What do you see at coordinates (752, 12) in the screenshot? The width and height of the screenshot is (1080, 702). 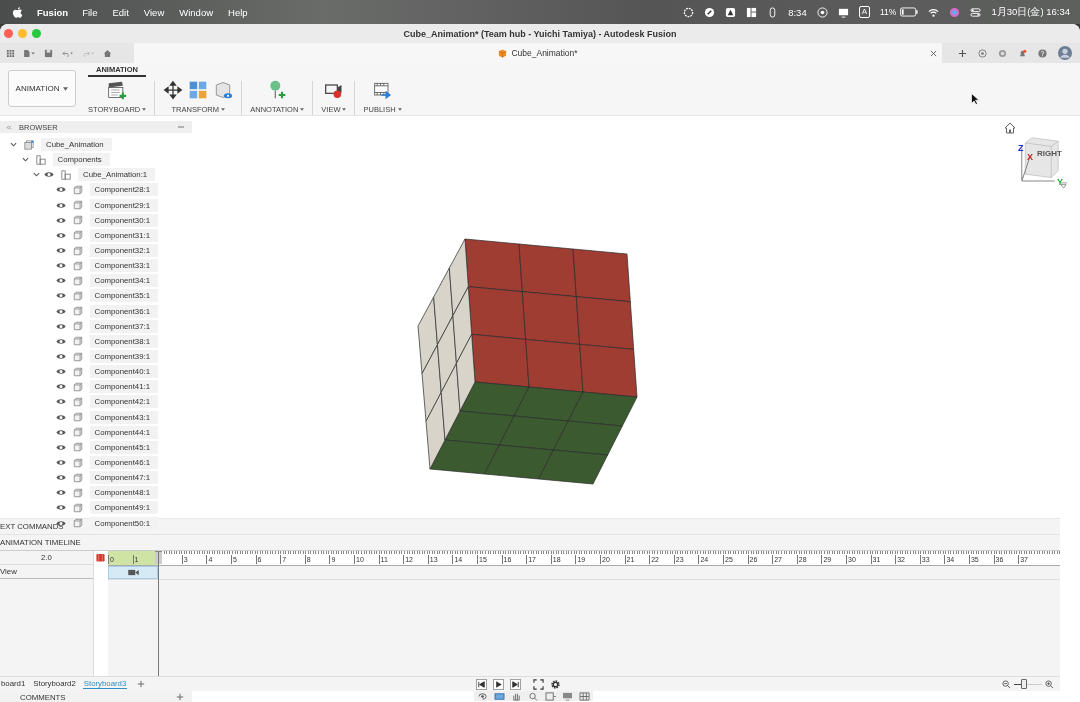 I see `window-layout-icon` at bounding box center [752, 12].